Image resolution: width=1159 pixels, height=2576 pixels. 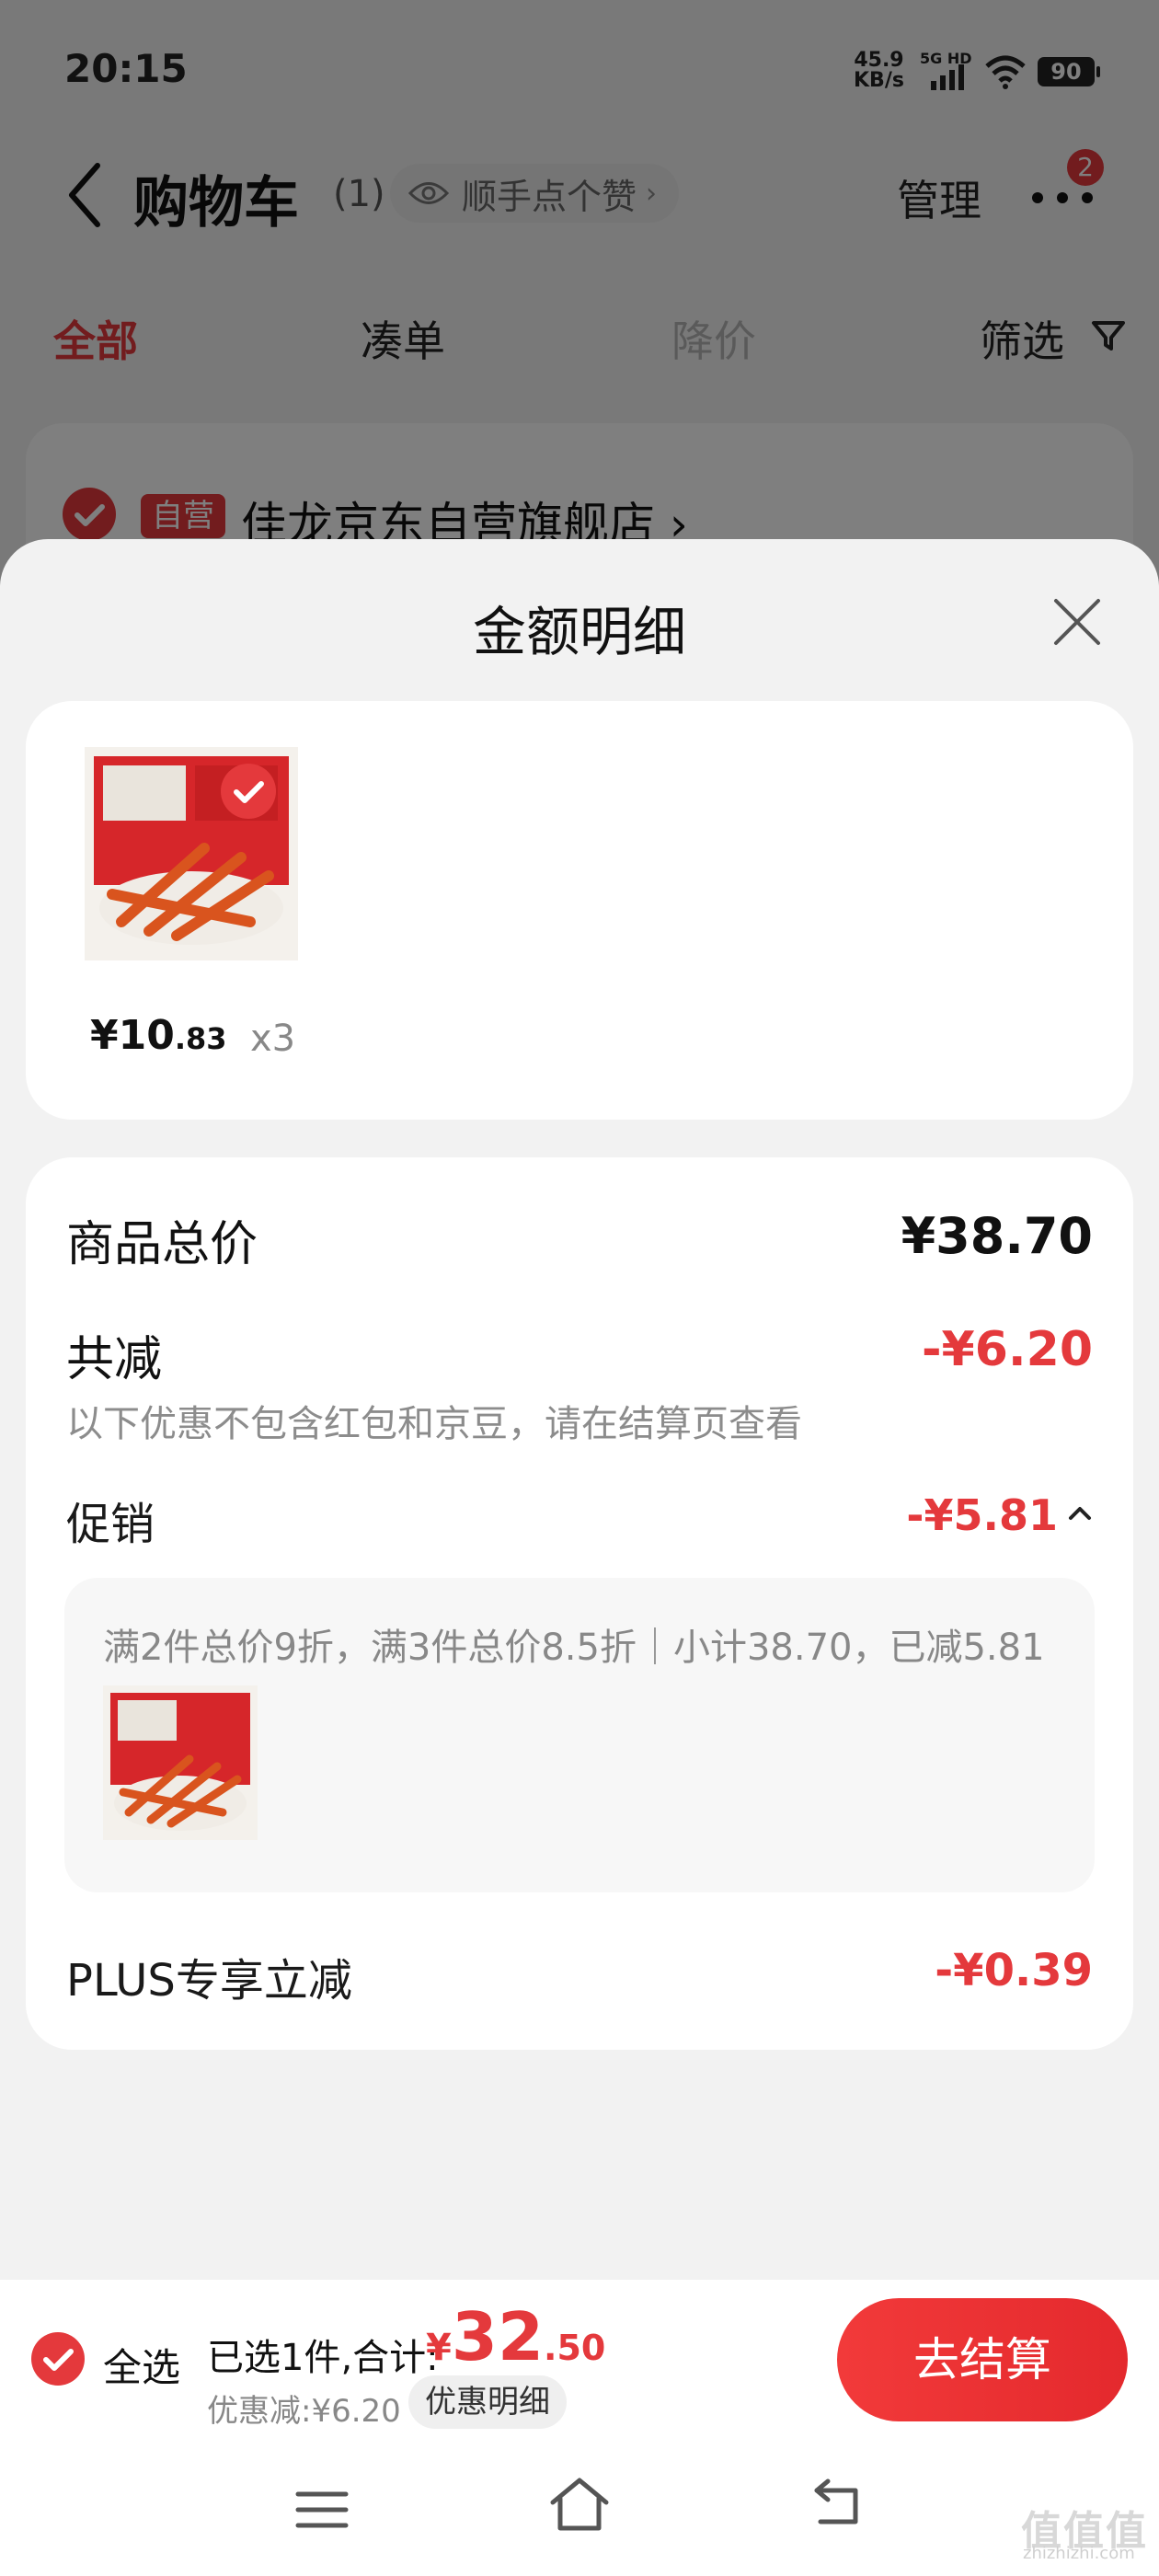 What do you see at coordinates (1077, 621) in the screenshot?
I see `close-icon` at bounding box center [1077, 621].